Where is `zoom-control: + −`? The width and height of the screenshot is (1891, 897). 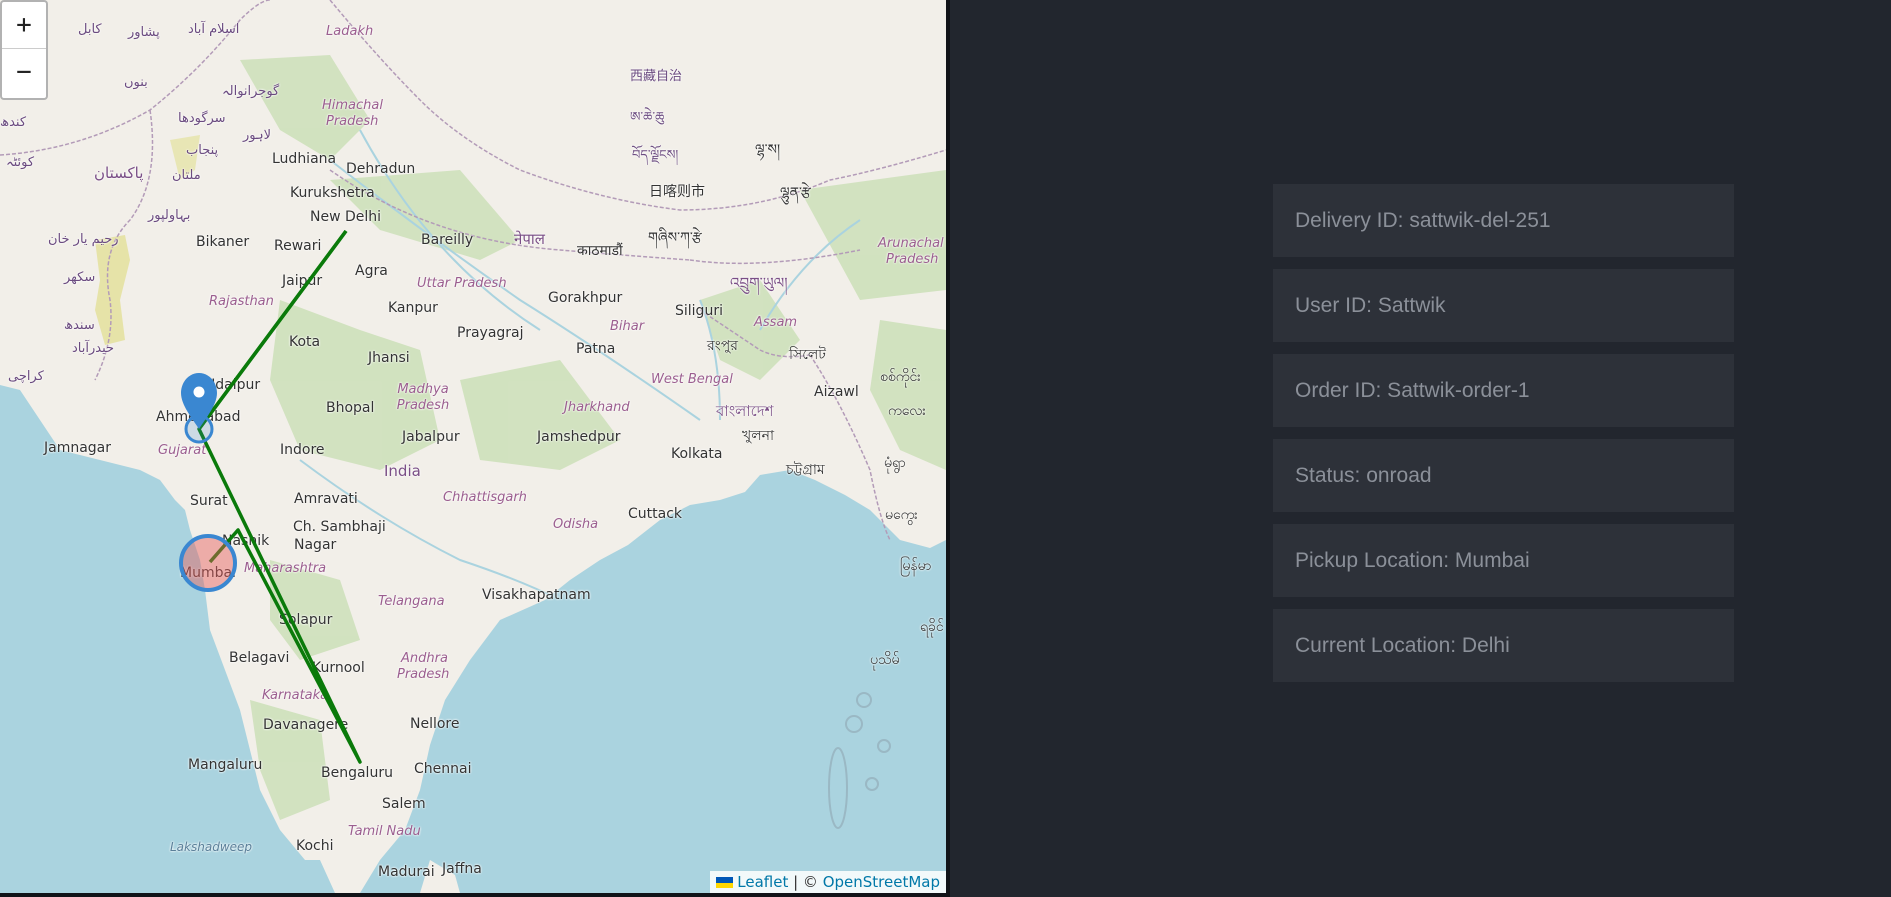 zoom-control: + − is located at coordinates (24, 50).